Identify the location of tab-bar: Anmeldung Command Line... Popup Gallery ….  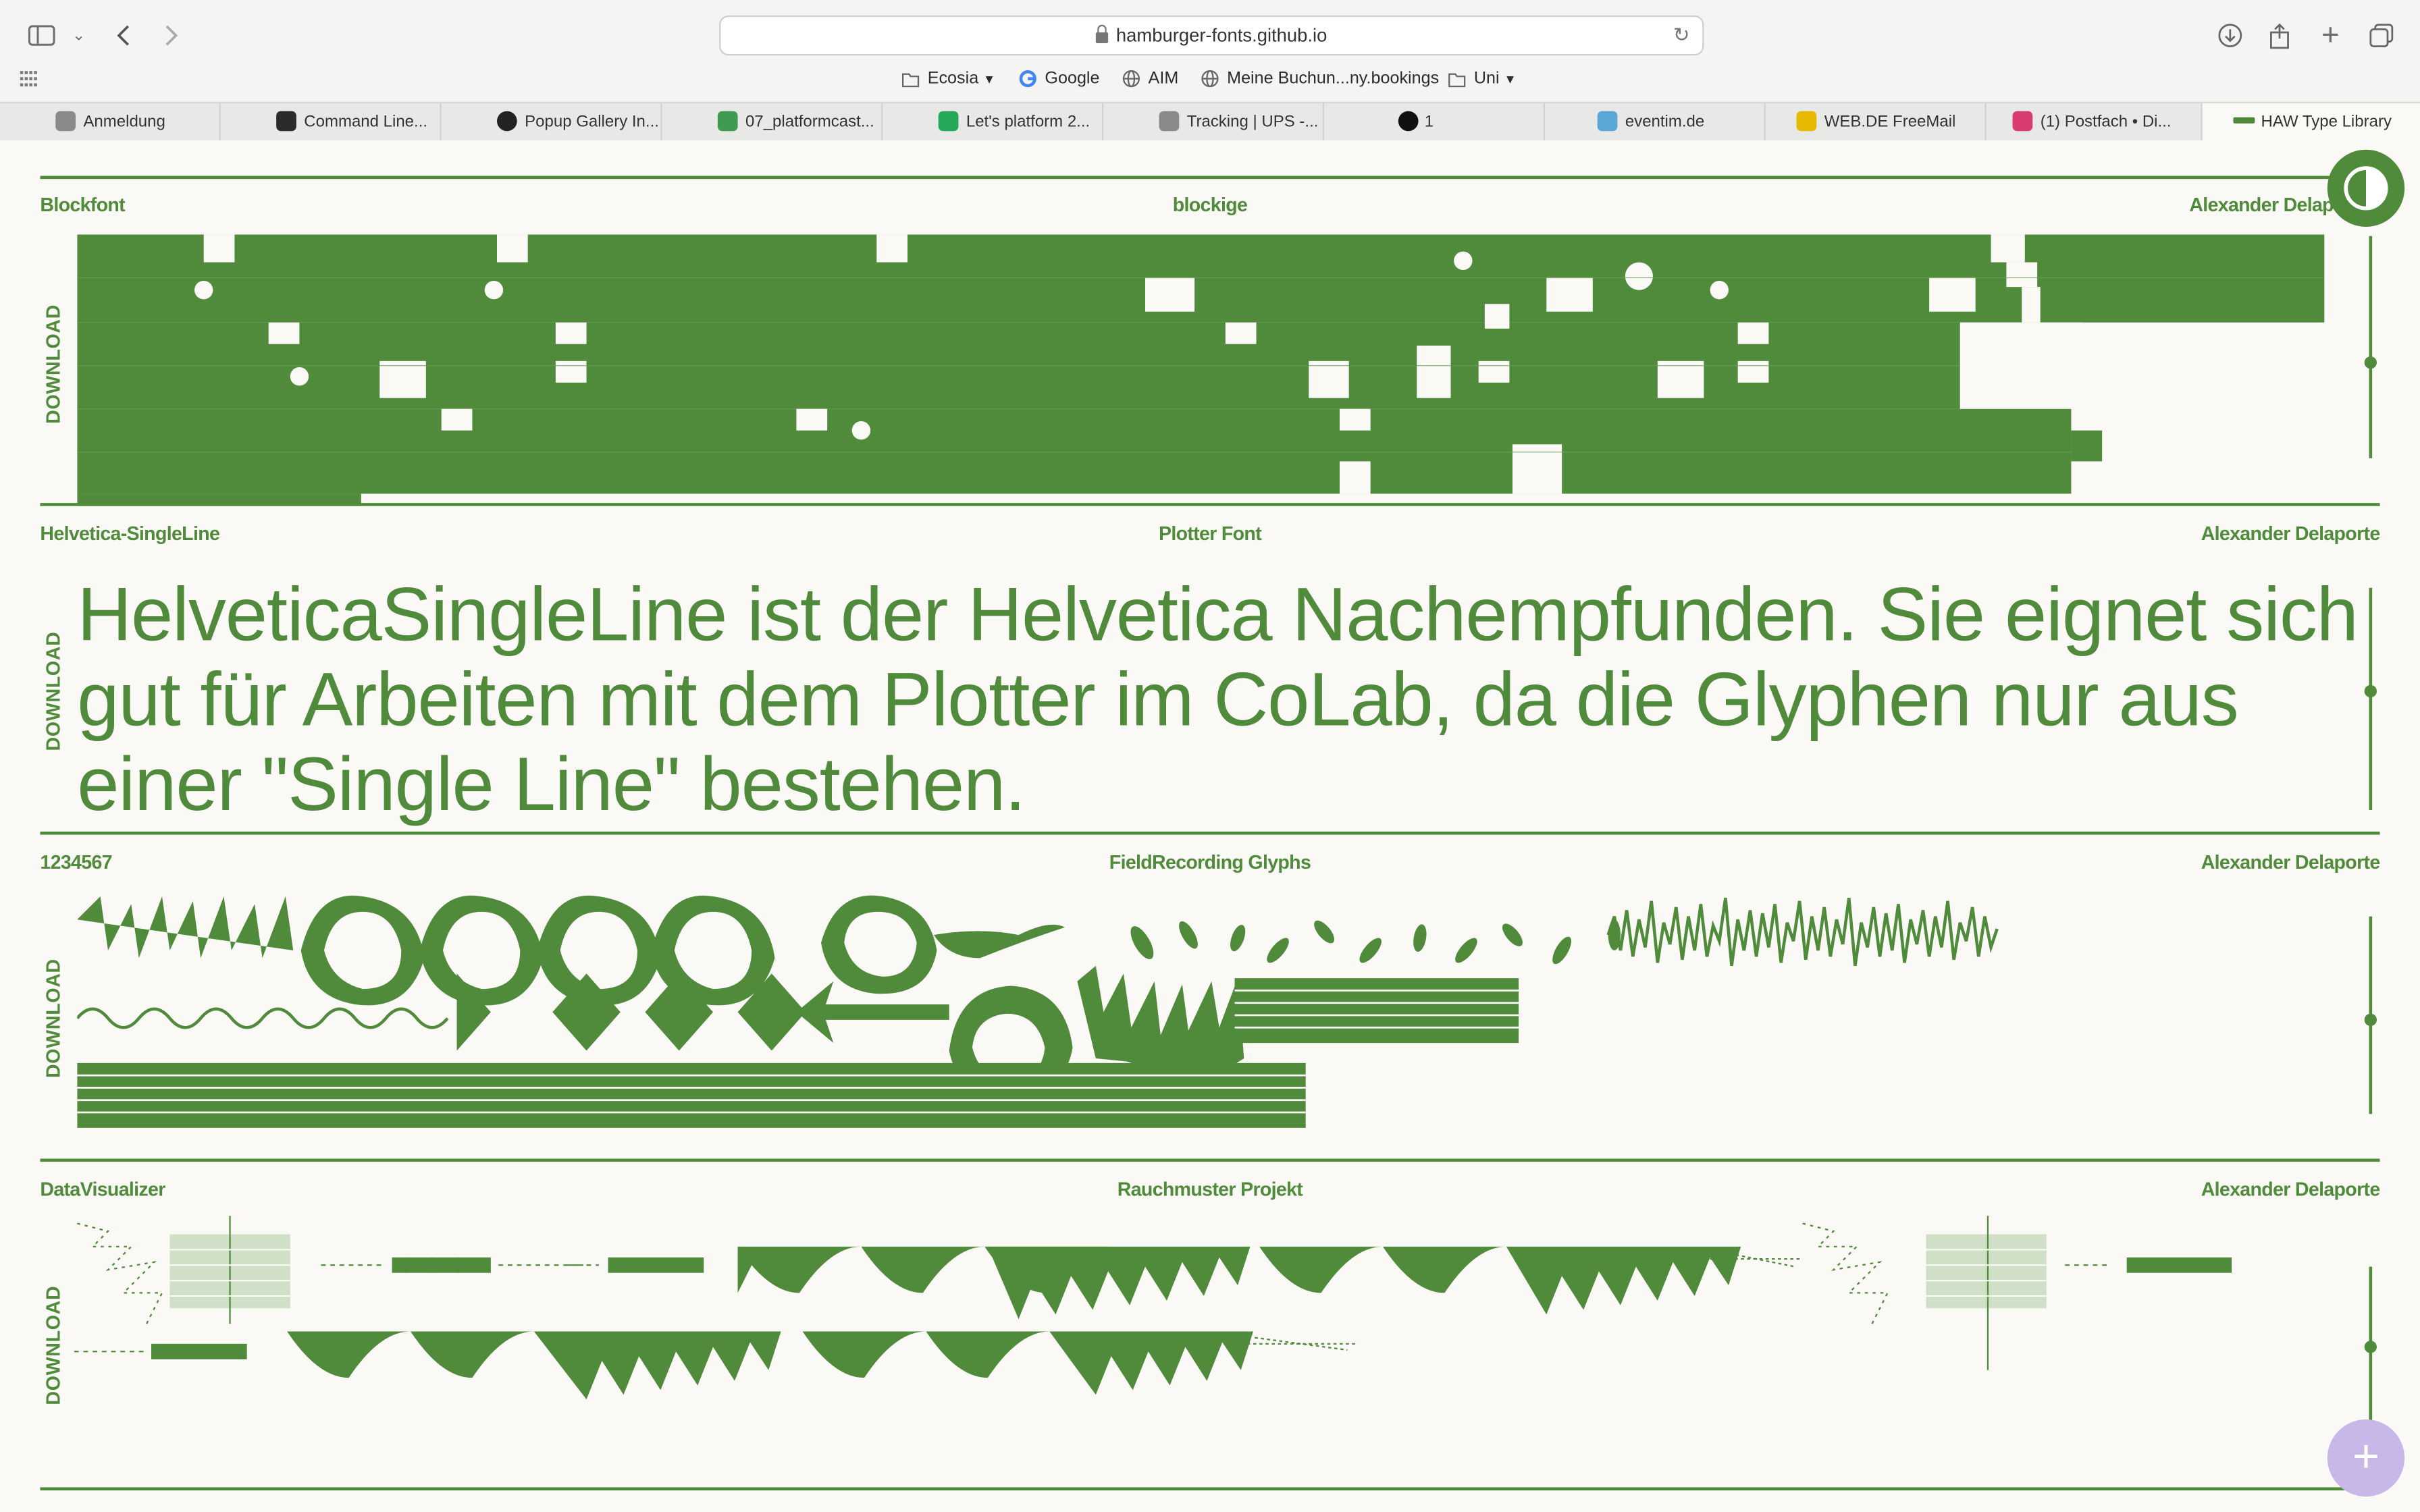
(1210, 122).